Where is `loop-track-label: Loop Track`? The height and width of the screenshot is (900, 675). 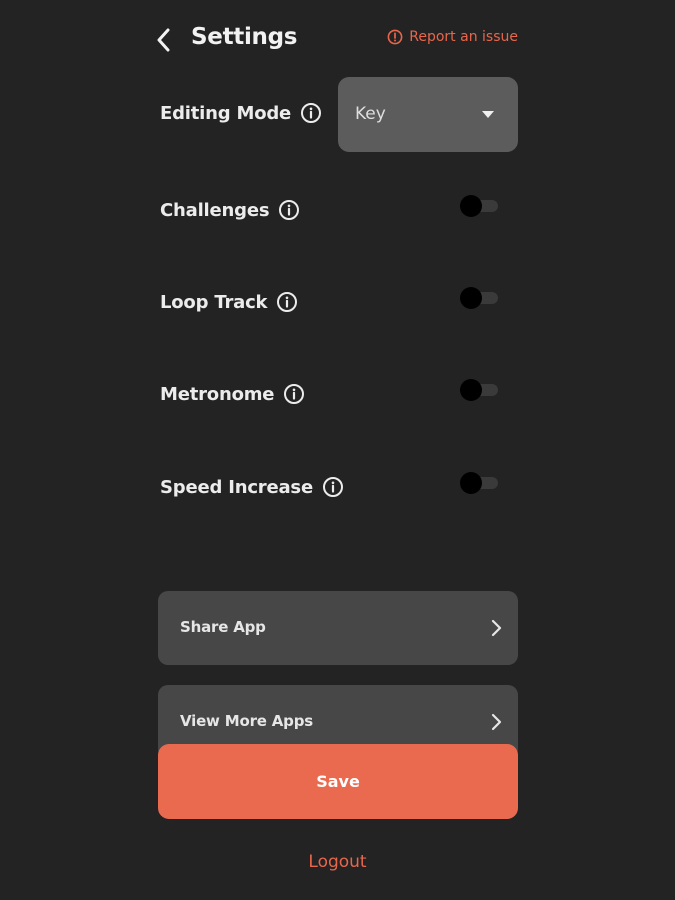 loop-track-label: Loop Track is located at coordinates (214, 302).